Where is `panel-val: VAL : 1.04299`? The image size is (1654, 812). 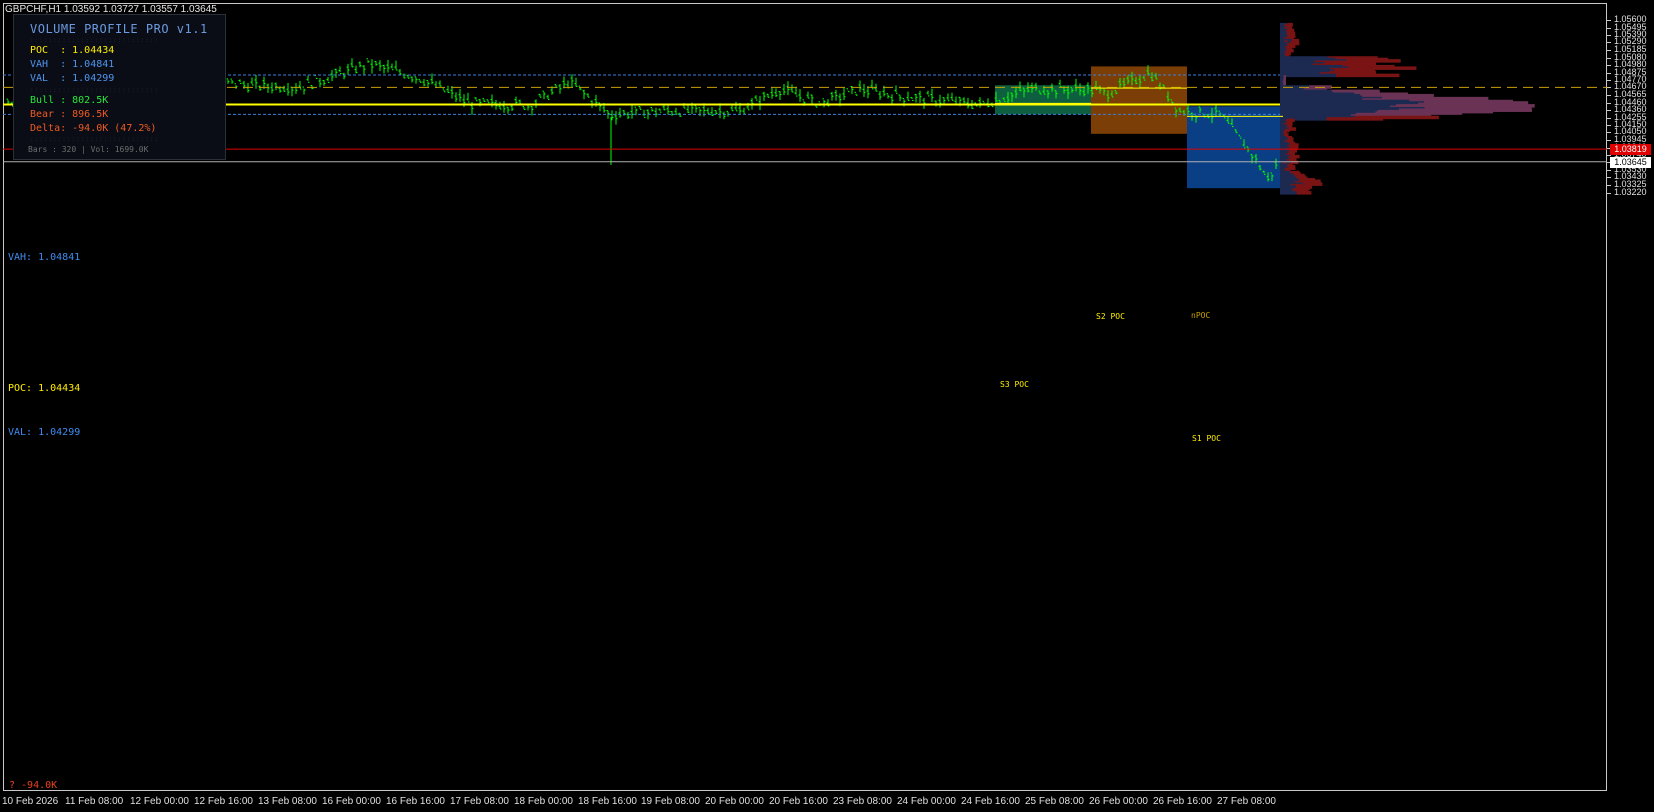
panel-val: VAL : 1.04299 is located at coordinates (72, 78).